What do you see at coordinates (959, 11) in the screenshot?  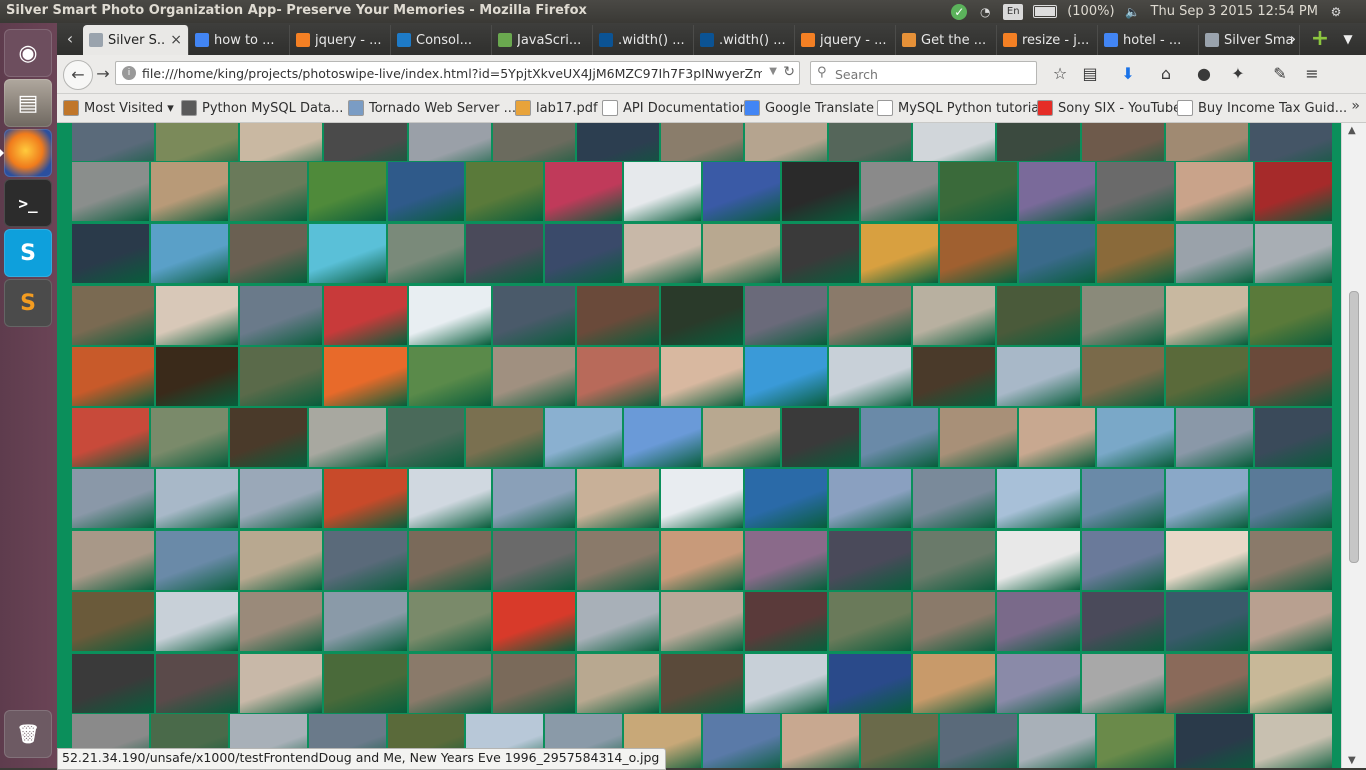 I see `update-check-icon: ✓` at bounding box center [959, 11].